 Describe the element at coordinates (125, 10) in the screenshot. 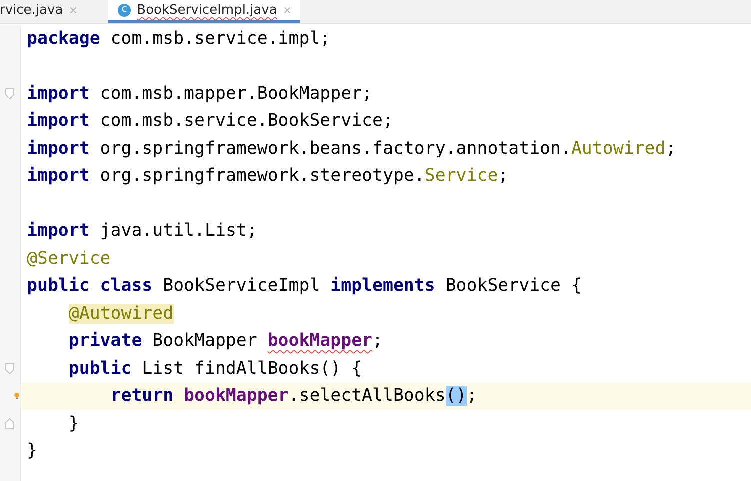

I see `class-icon: c` at that location.